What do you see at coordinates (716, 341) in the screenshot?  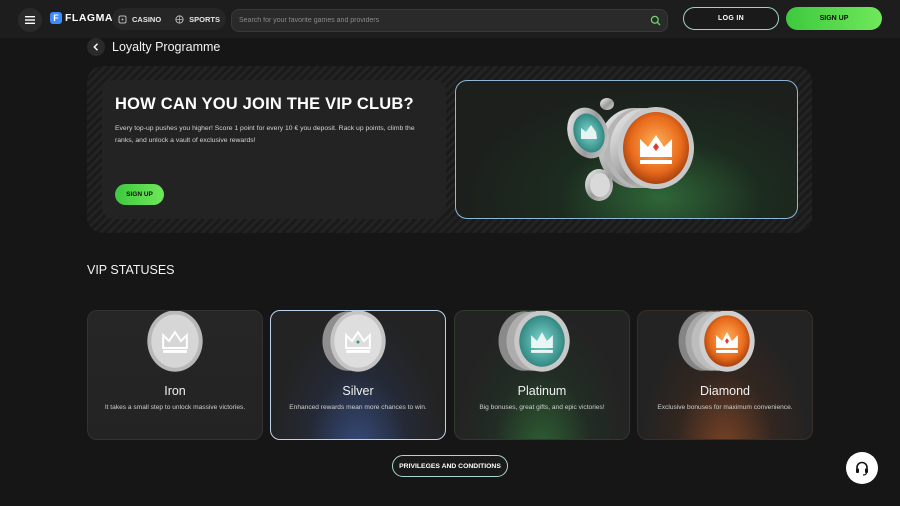 I see `diamond-coin-icon` at bounding box center [716, 341].